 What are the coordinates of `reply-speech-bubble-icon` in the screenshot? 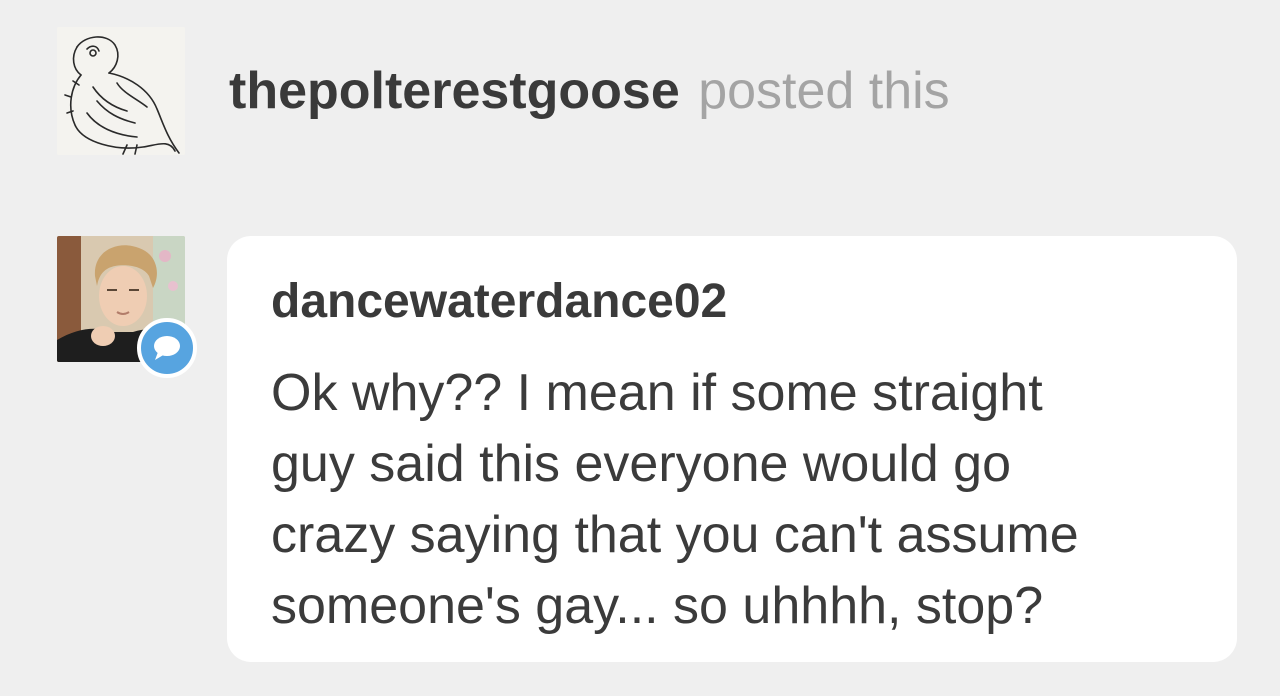 It's located at (167, 348).